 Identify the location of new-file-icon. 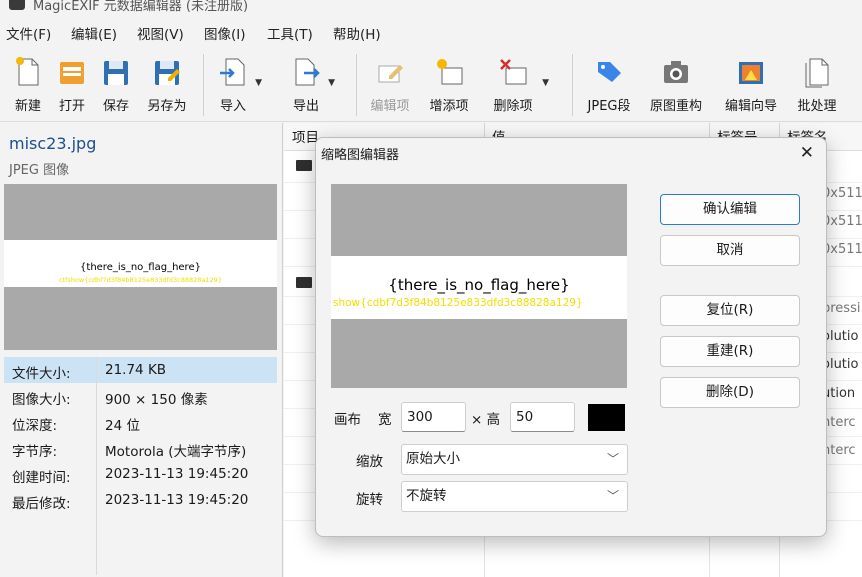
(27, 71).